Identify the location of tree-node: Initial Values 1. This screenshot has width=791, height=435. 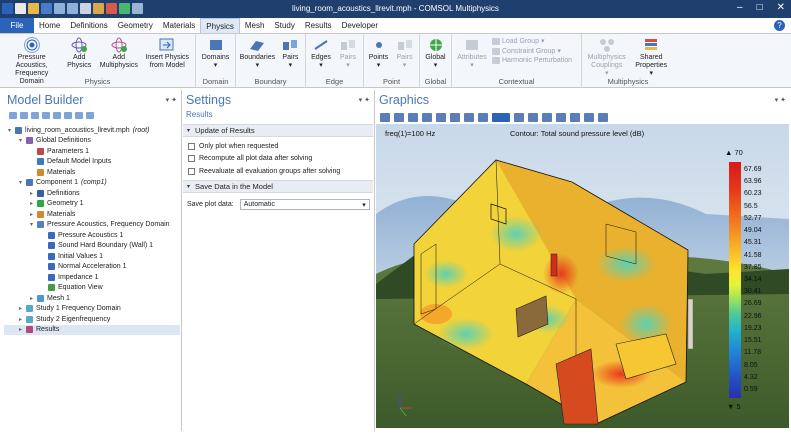
(92, 256).